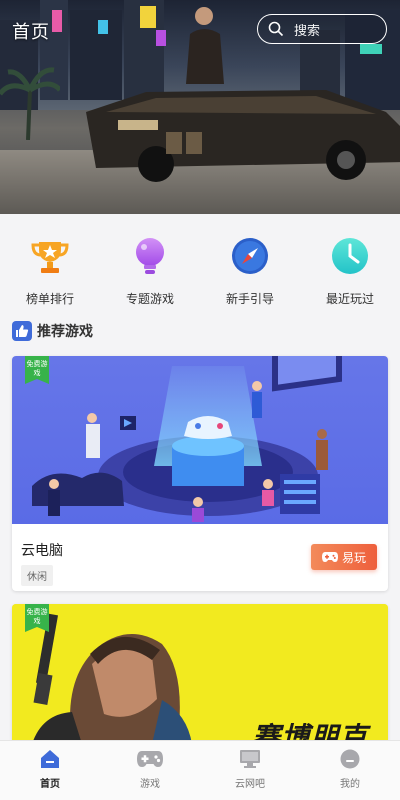 The image size is (400, 800). I want to click on tab-label: 云网吧, so click(250, 784).